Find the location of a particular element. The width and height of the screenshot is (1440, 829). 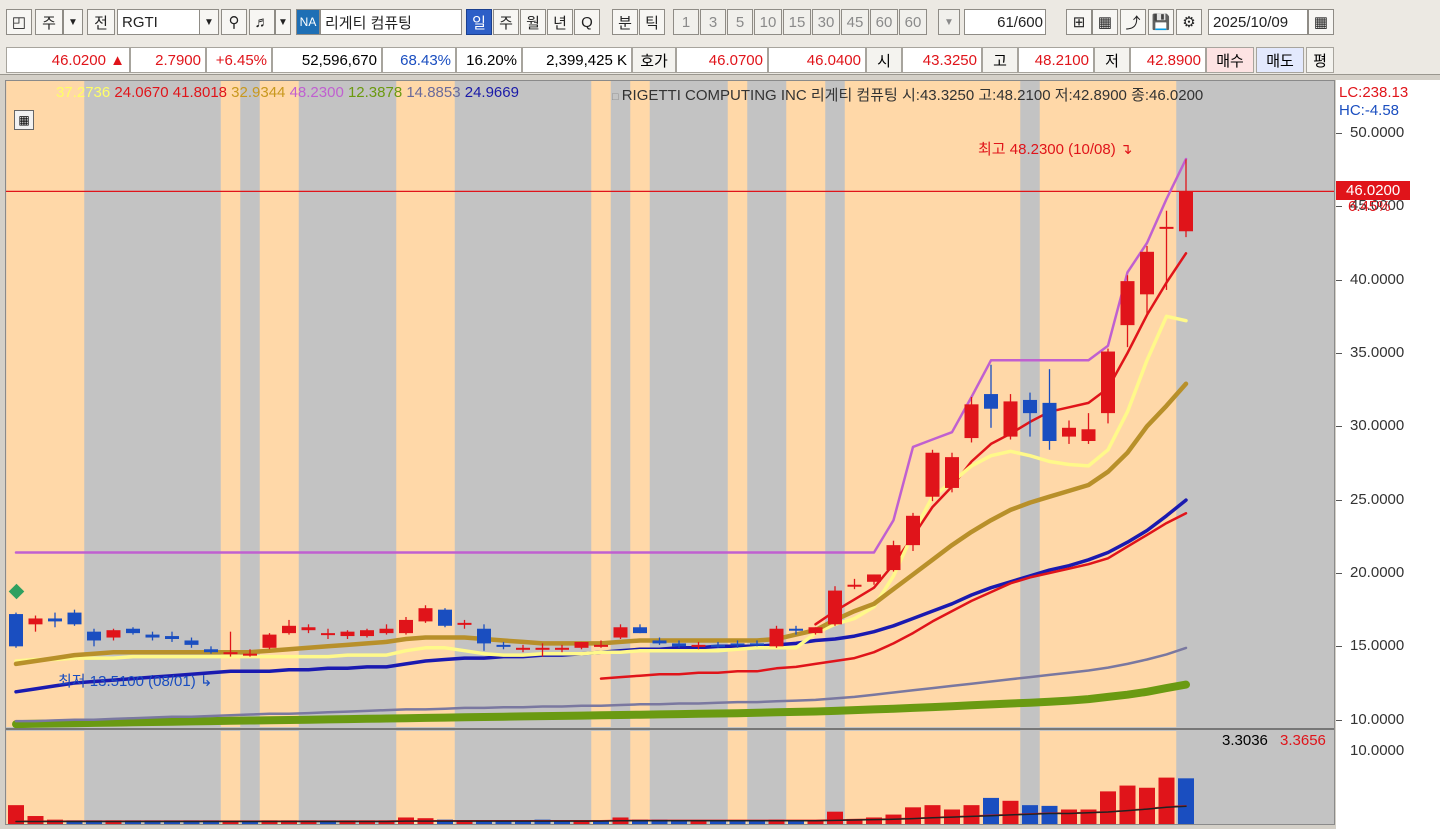

symbol-input: RGTI is located at coordinates (159, 22).